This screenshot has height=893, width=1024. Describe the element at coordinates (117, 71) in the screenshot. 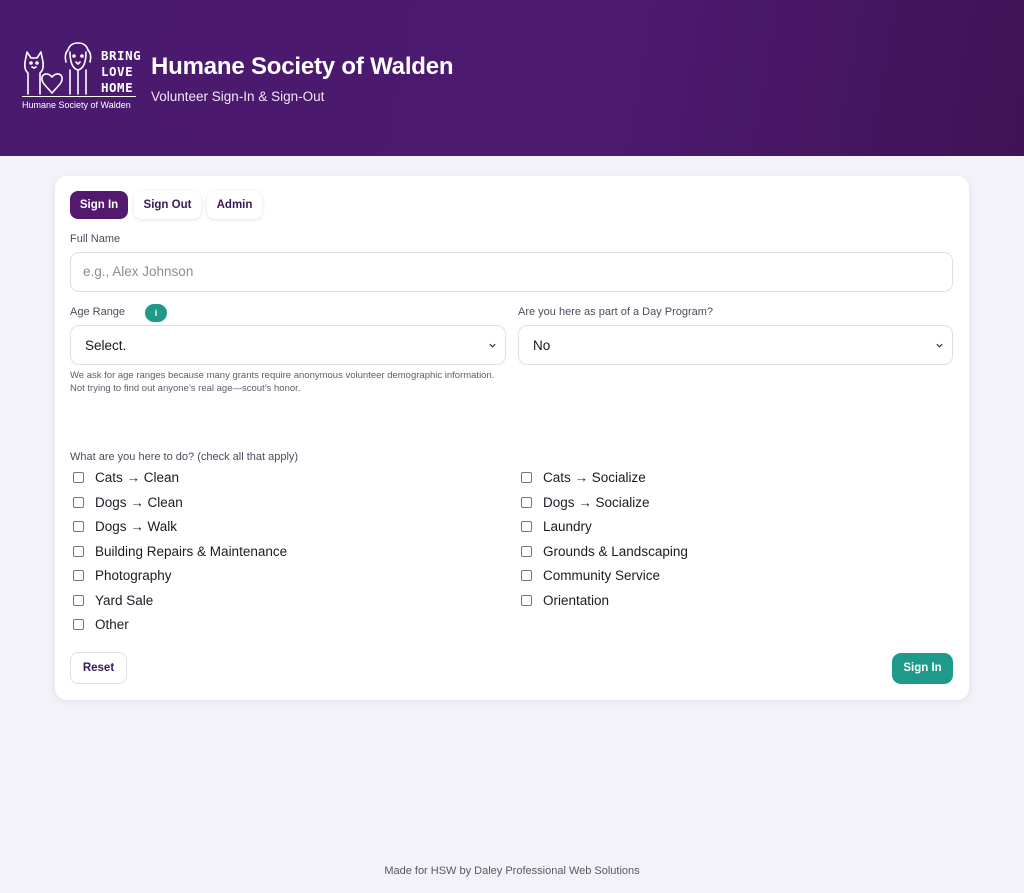

I see `logo-word-love: LOVE` at that location.